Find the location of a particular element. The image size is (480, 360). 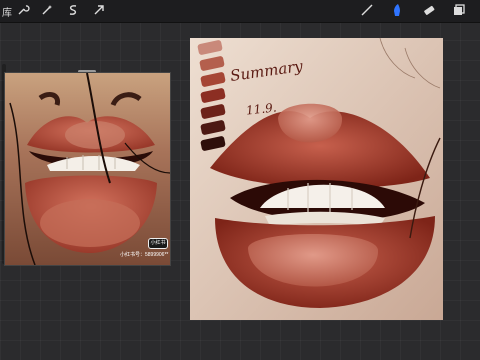

magic-wand-icon is located at coordinates (47, 10).